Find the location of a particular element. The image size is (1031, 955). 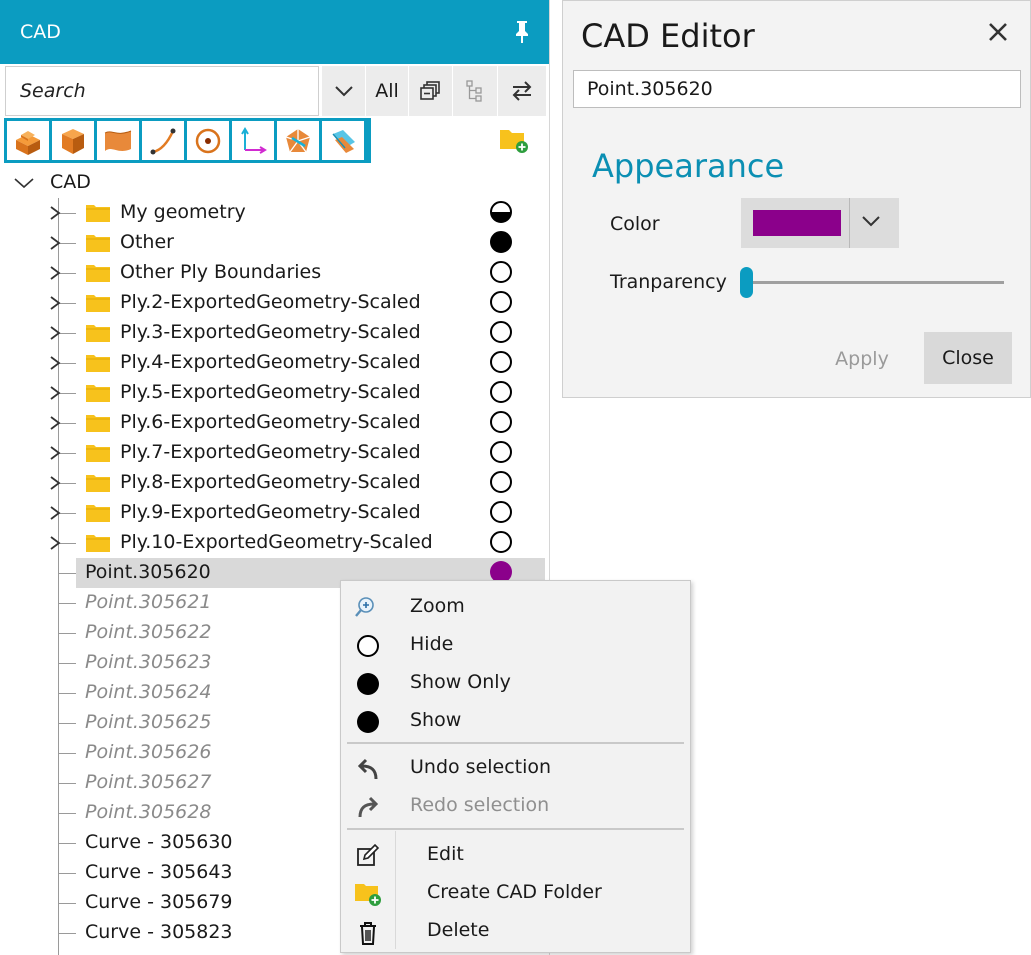

menu-item-create-cad-folder: Create CAD Folder is located at coordinates (515, 893).